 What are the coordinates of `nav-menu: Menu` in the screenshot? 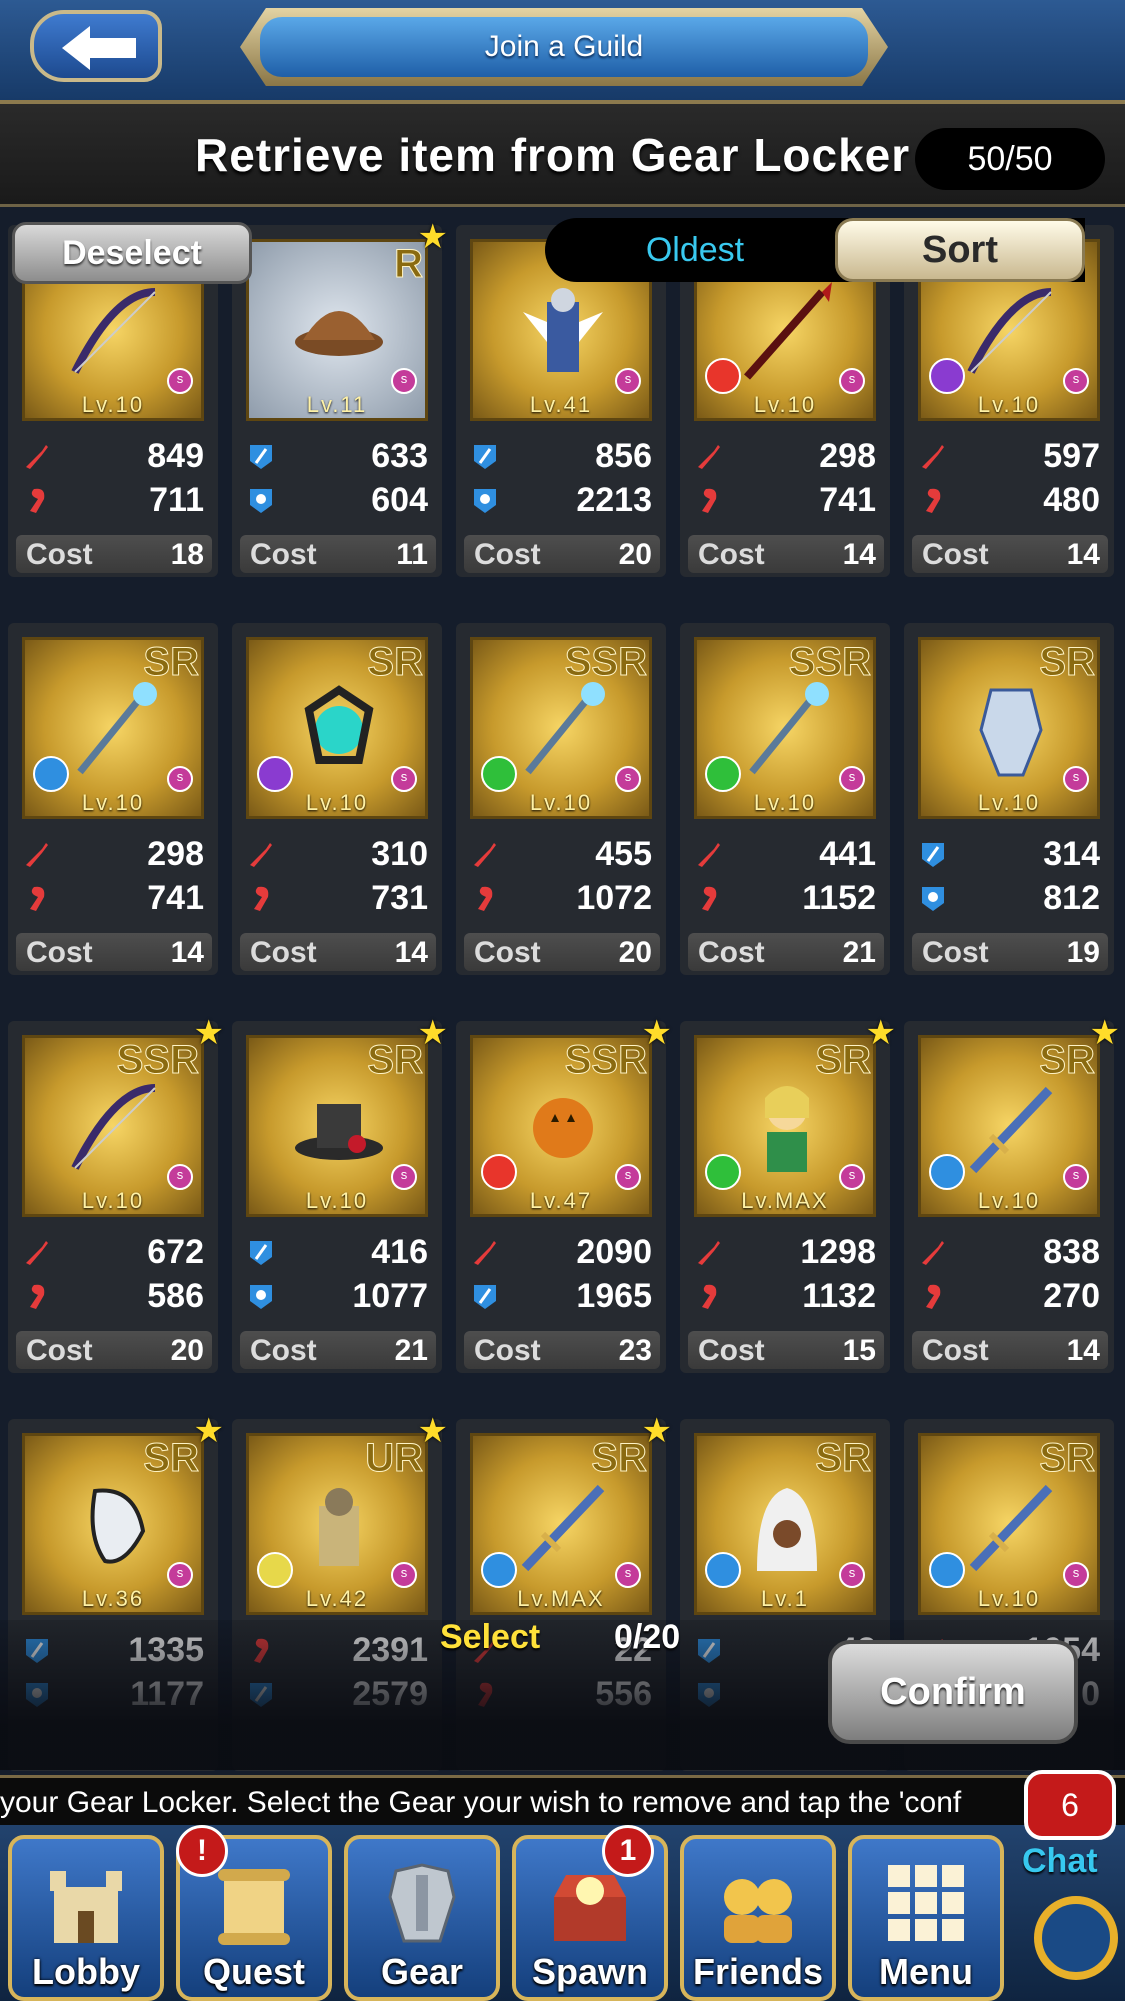 It's located at (926, 1918).